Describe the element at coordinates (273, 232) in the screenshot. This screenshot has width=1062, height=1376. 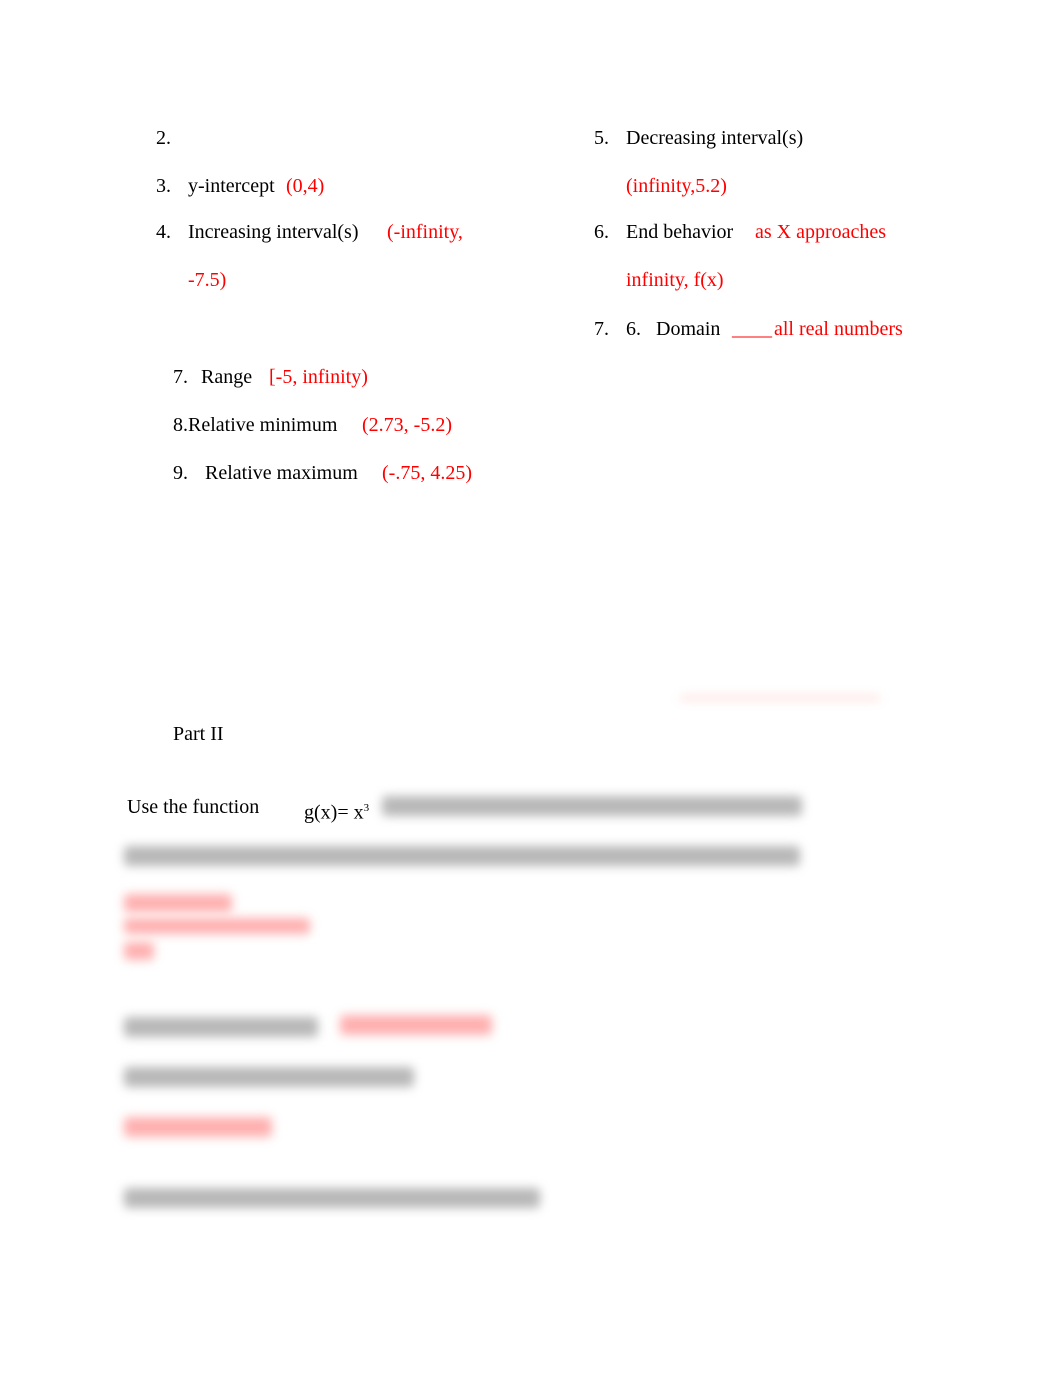
I see `q4-label: Increasing interval(s)` at that location.